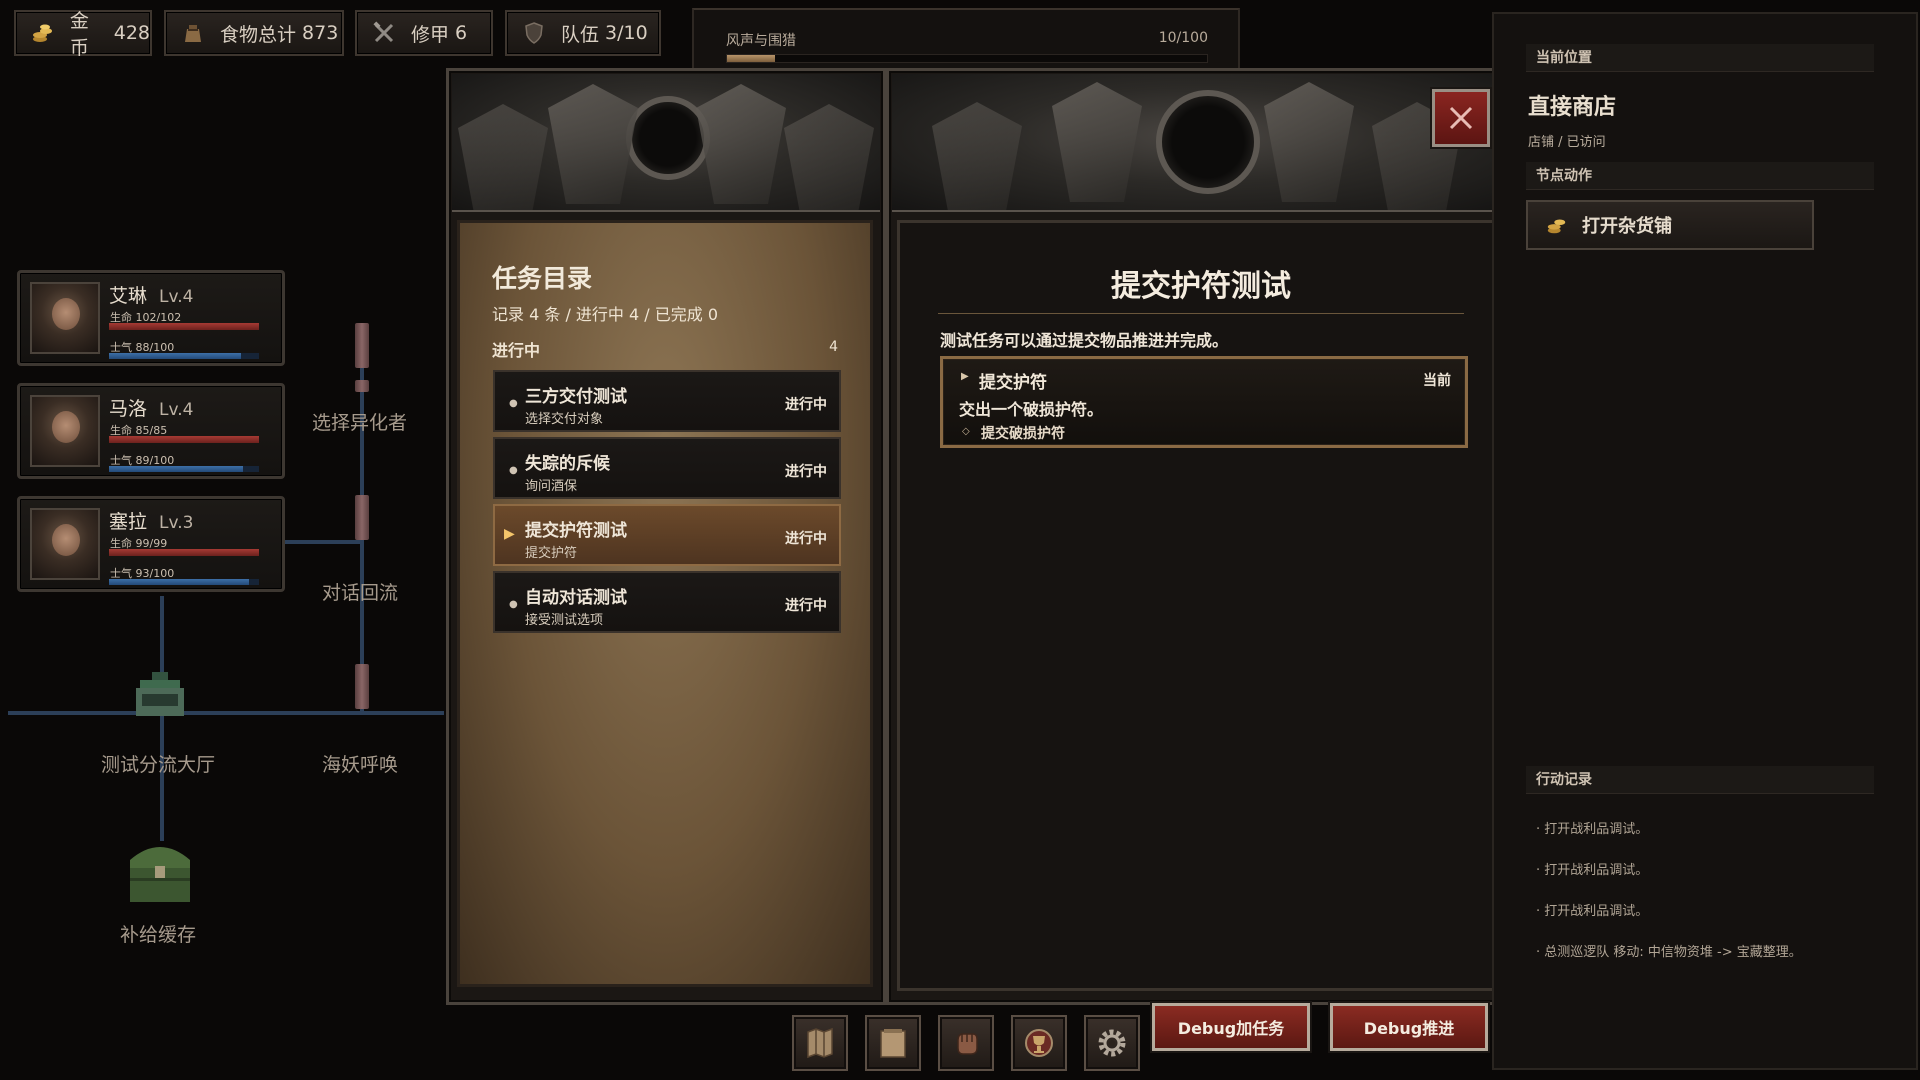  I want to click on party-member-card: 马洛 Lv.4 生命 85/85 士气 89/100, so click(151, 431).